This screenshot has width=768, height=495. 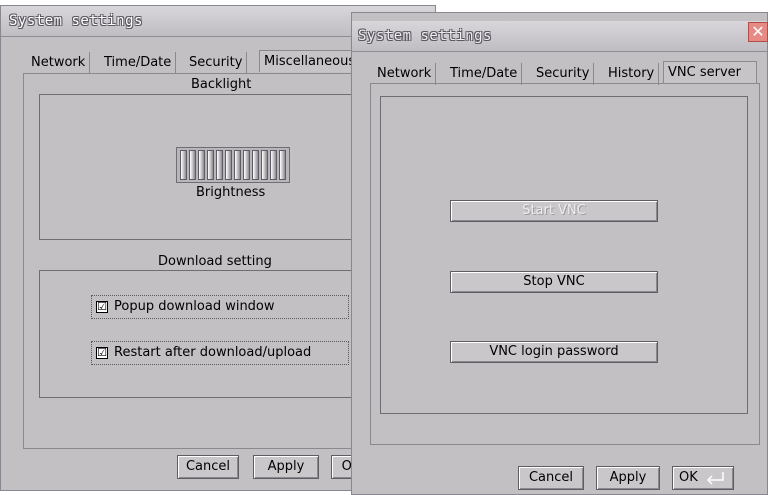 What do you see at coordinates (551, 478) in the screenshot?
I see `front-cancel-button: Cancel` at bounding box center [551, 478].